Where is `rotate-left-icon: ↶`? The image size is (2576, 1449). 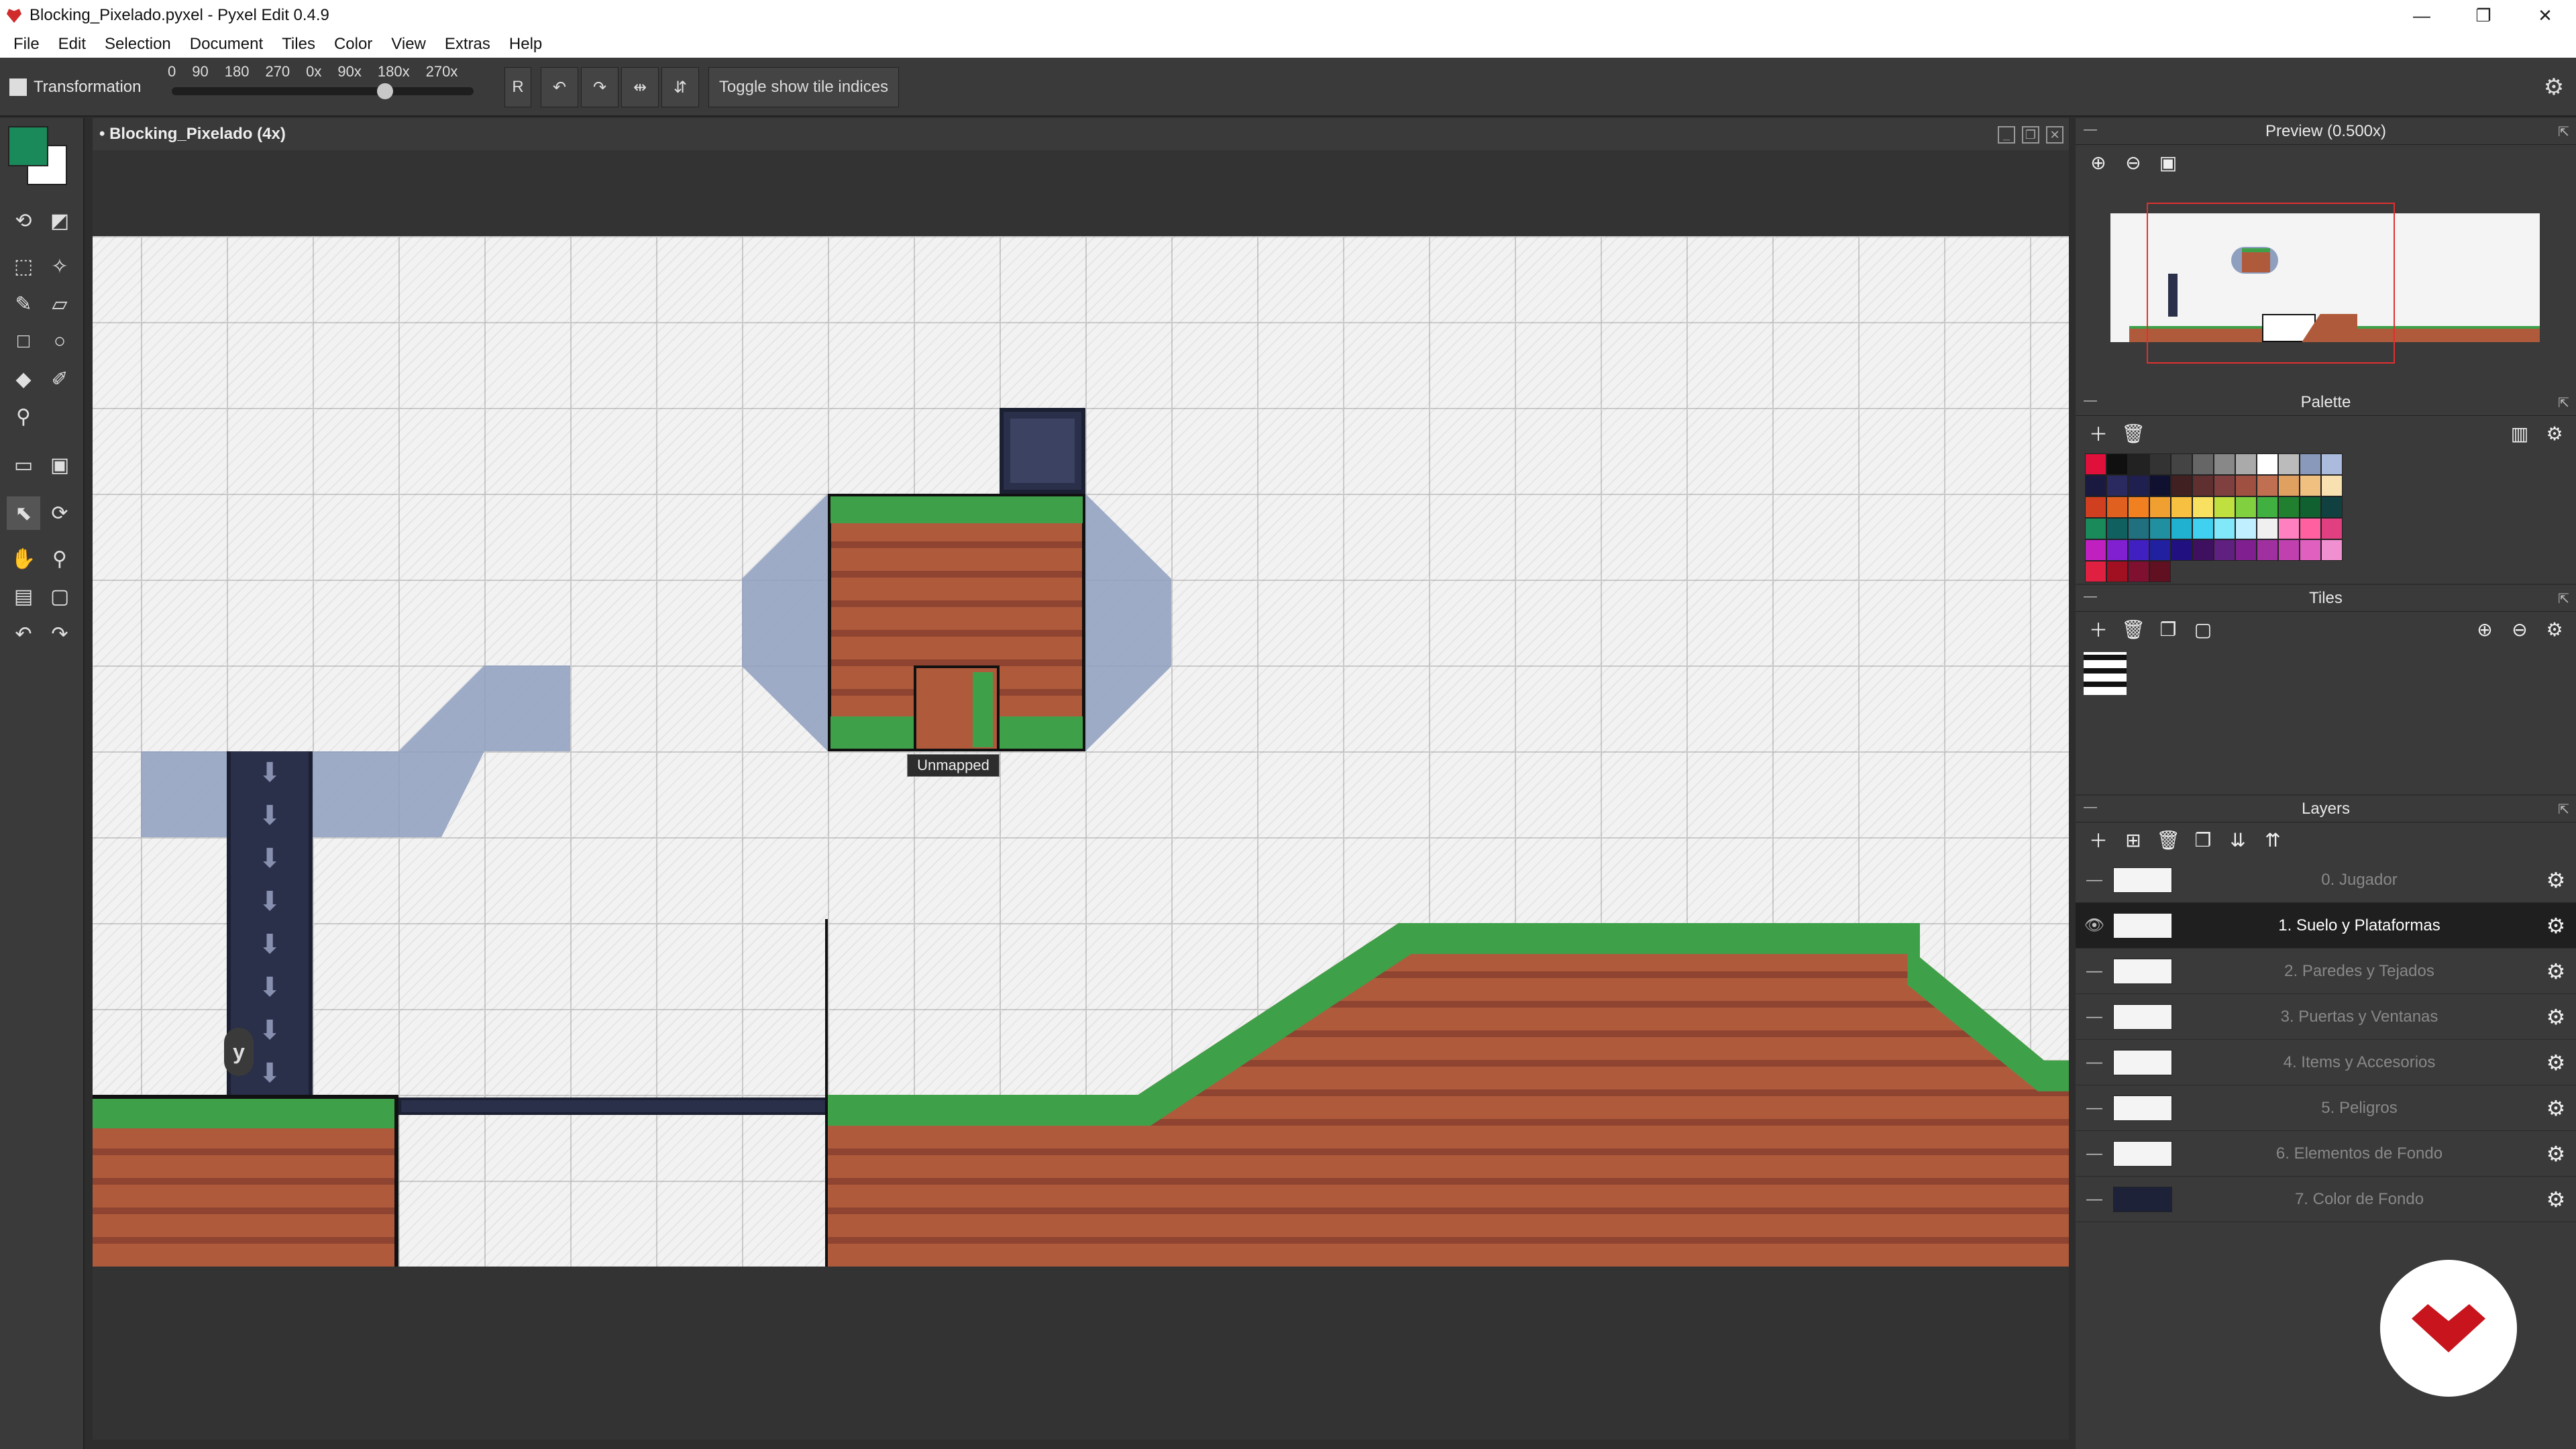
rotate-left-icon: ↶ is located at coordinates (559, 87).